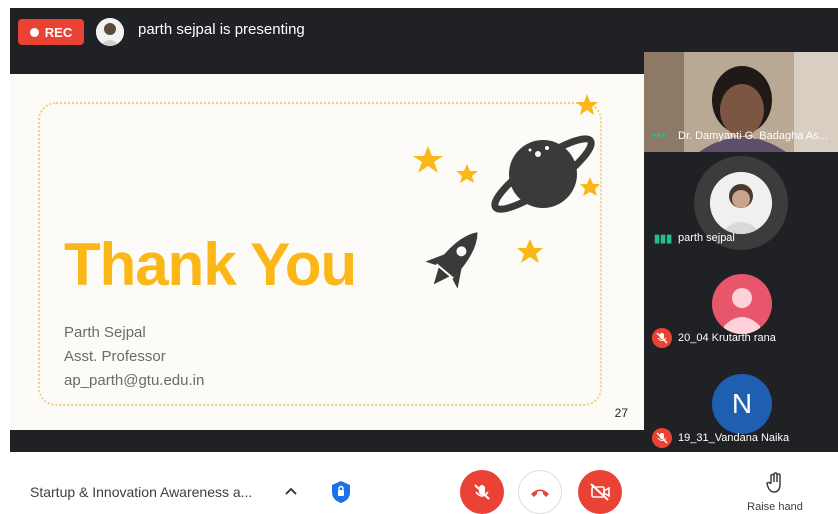 Image resolution: width=838 pixels, height=514 pixels. Describe the element at coordinates (727, 338) in the screenshot. I see `participant-name: 20_04 Krutarth rana` at that location.